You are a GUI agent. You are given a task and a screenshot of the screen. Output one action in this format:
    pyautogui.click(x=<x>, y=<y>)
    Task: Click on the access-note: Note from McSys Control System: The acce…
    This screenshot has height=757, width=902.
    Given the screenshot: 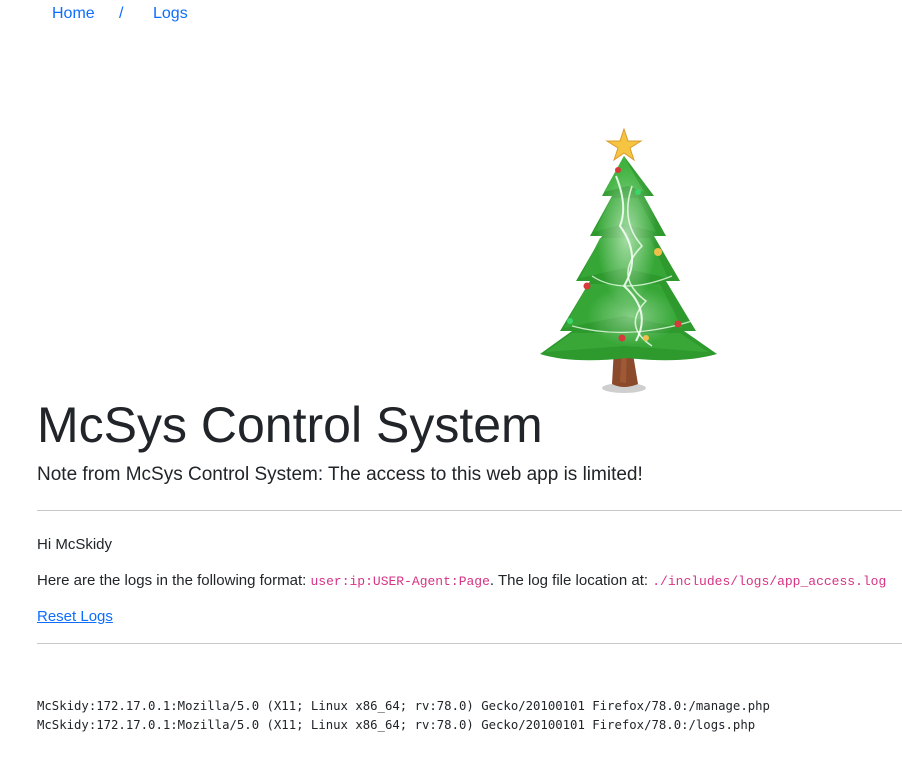 What is the action you would take?
    pyautogui.click(x=340, y=474)
    